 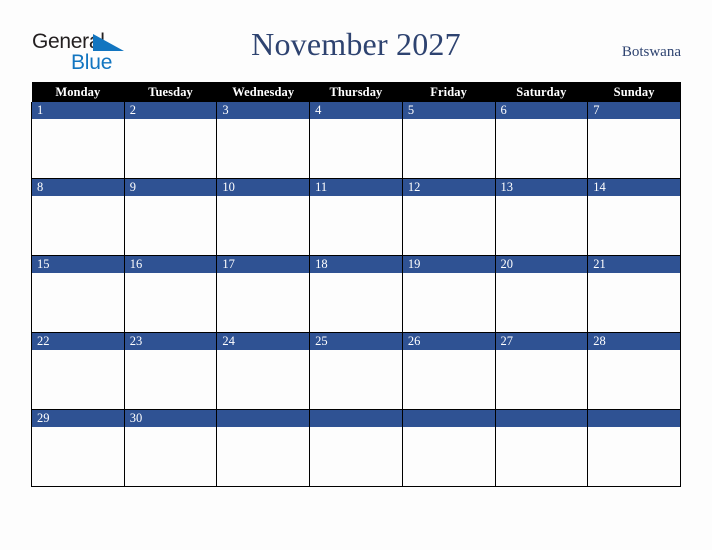 What do you see at coordinates (78, 264) in the screenshot?
I see `day-number: 15` at bounding box center [78, 264].